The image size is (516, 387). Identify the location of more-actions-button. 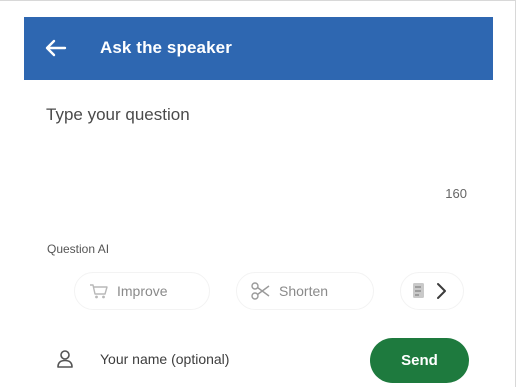
(432, 291).